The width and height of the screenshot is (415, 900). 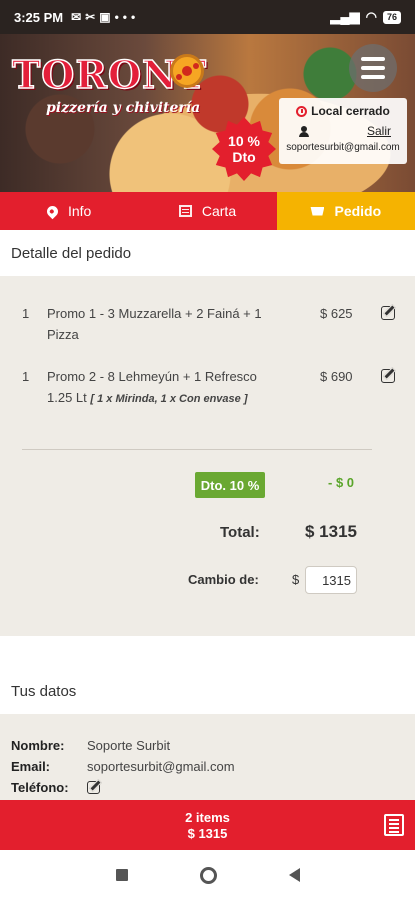 What do you see at coordinates (336, 376) in the screenshot?
I see `item-price: $ 690` at bounding box center [336, 376].